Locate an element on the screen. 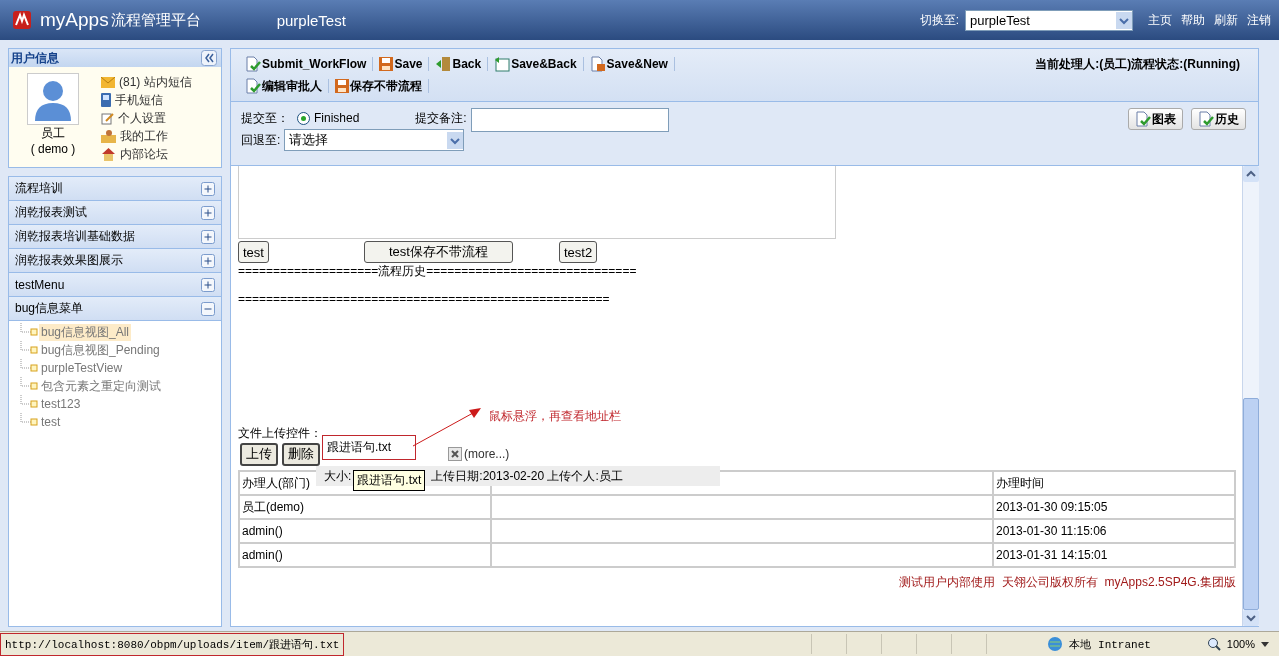 Image resolution: width=1279 pixels, height=656 pixels. table-cell: 2013-01-31 14:15:01 is located at coordinates (1114, 555).